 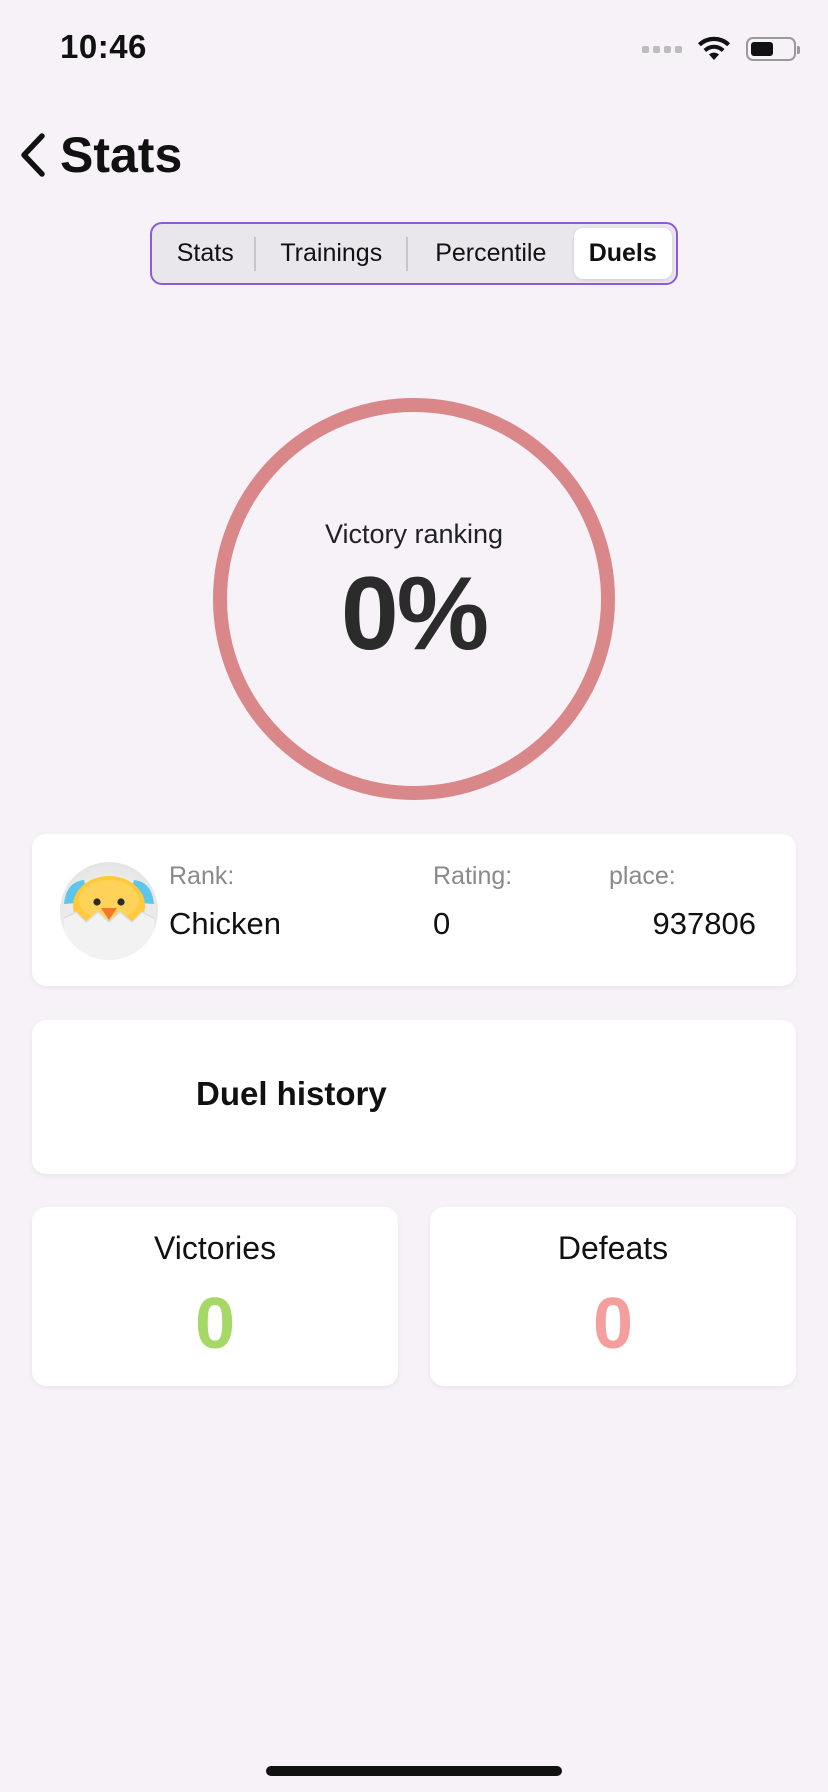 What do you see at coordinates (442, 923) in the screenshot?
I see `rating-value: 0` at bounding box center [442, 923].